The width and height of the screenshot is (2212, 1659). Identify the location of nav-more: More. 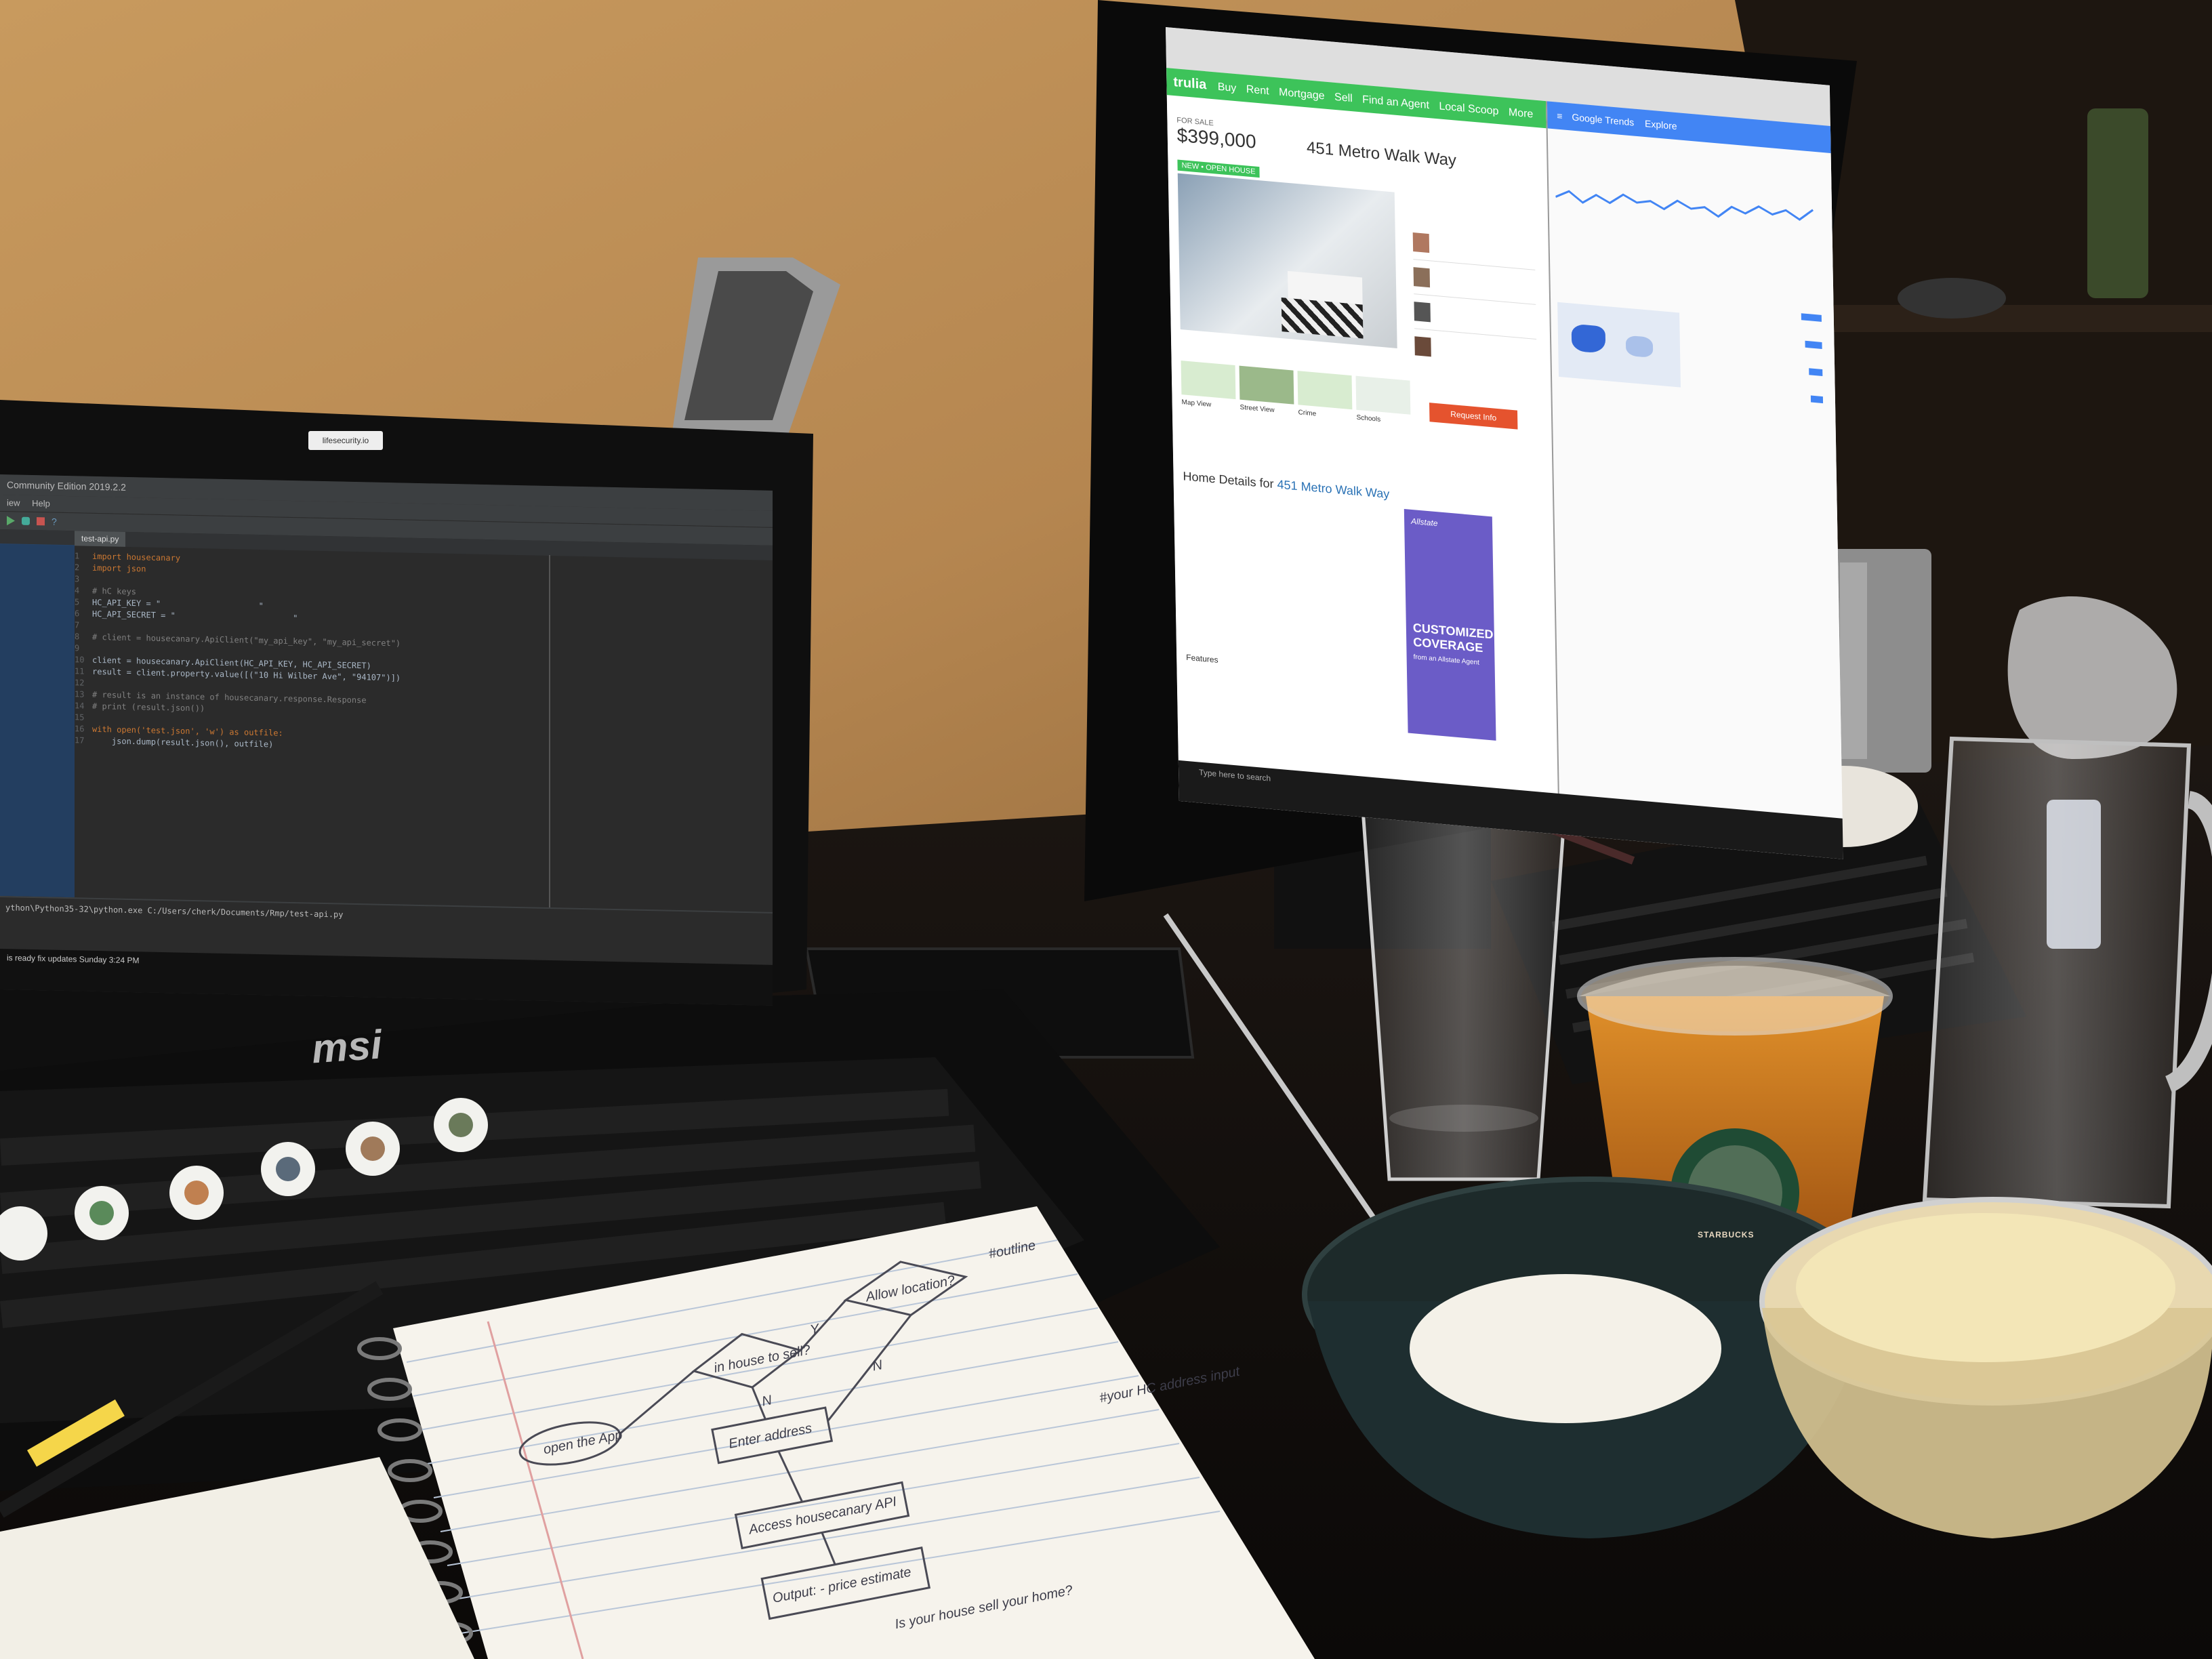
(1521, 113).